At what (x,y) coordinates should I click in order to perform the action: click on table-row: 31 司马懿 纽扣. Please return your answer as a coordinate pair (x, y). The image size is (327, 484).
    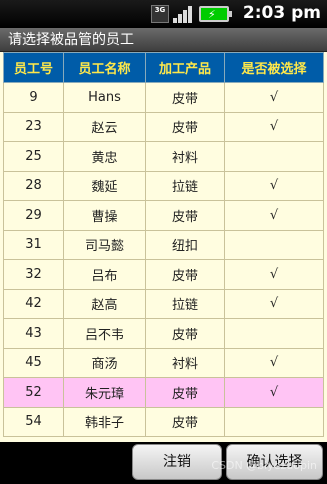
    Looking at the image, I should click on (163, 244).